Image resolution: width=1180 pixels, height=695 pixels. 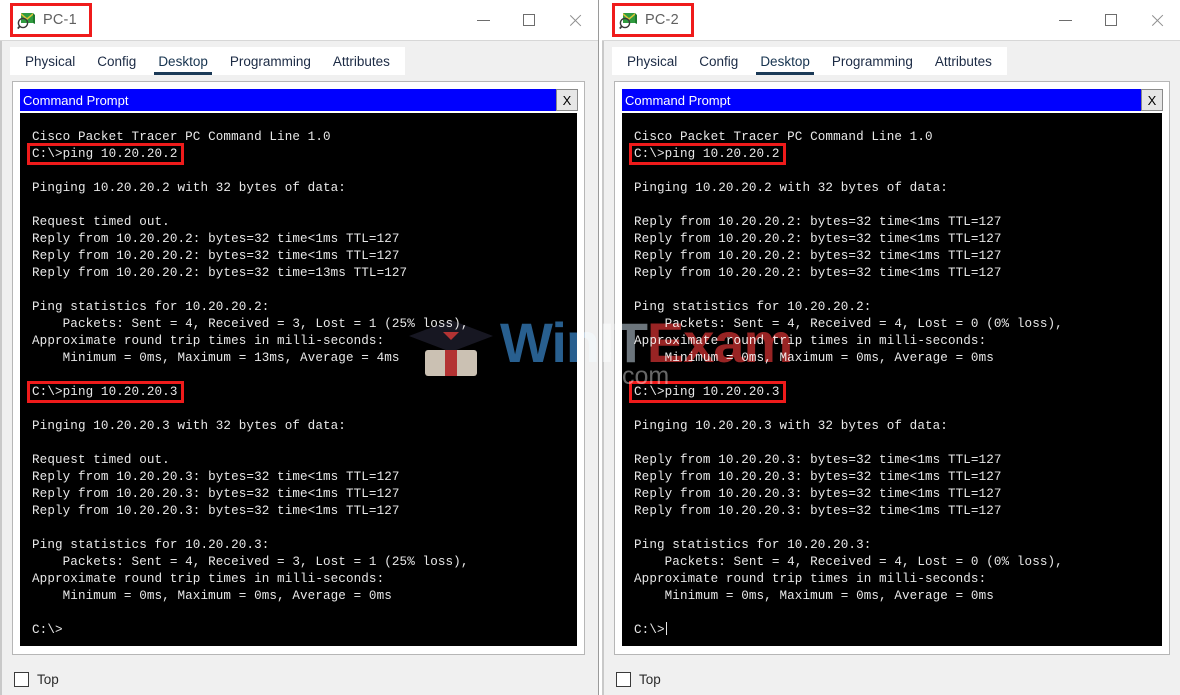 What do you see at coordinates (678, 100) in the screenshot?
I see `command-prompt-title-pc2: Command Prompt` at bounding box center [678, 100].